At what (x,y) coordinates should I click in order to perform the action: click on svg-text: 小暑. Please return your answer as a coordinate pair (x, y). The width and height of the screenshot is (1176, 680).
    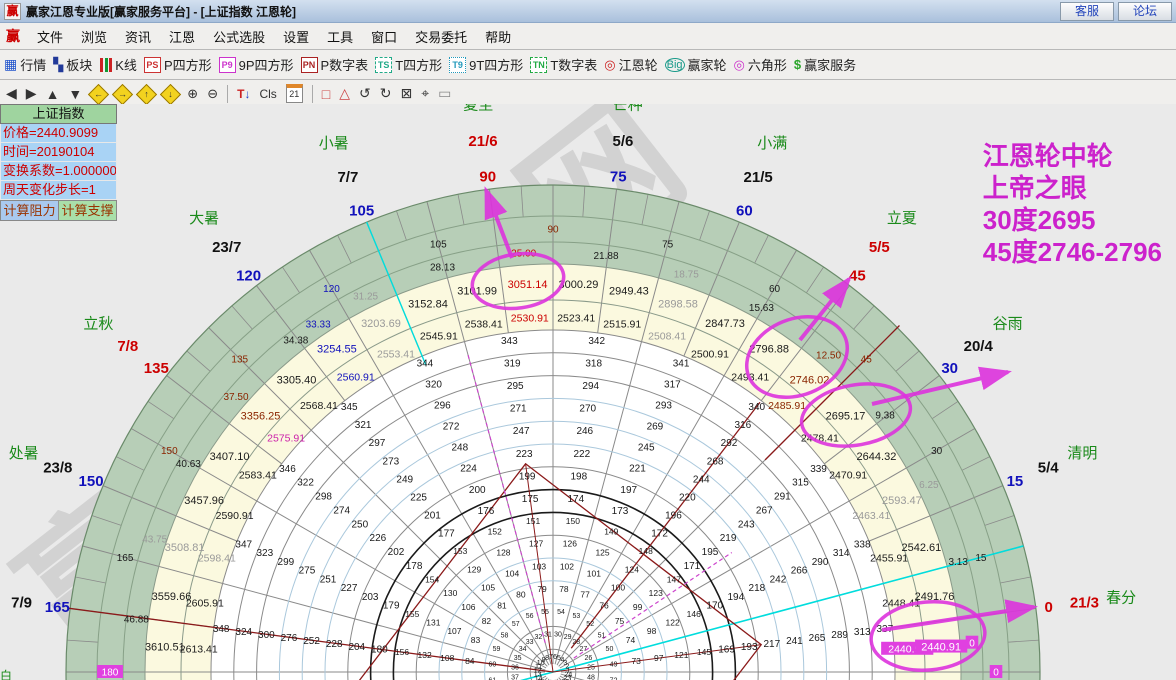
    Looking at the image, I should click on (334, 143).